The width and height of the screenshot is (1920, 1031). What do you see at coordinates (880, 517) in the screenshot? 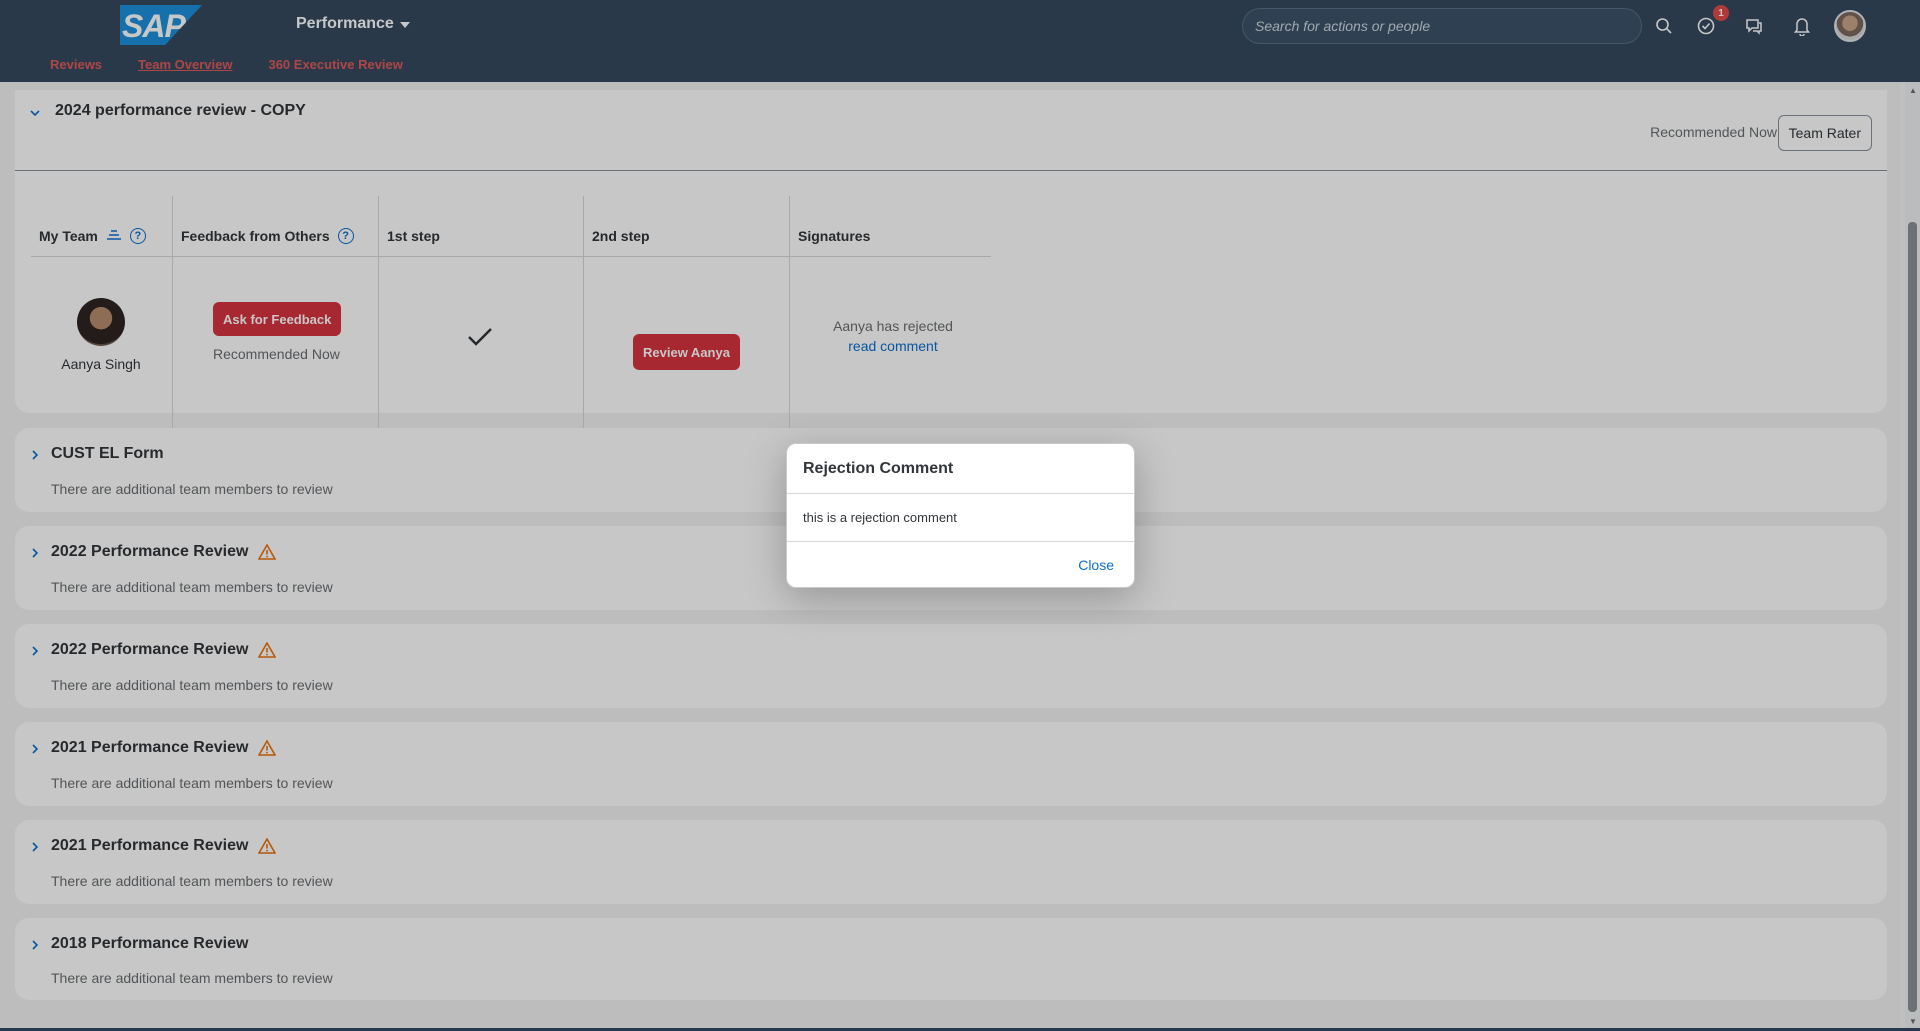
I see `dialog-body: this is a rejection comment` at bounding box center [880, 517].